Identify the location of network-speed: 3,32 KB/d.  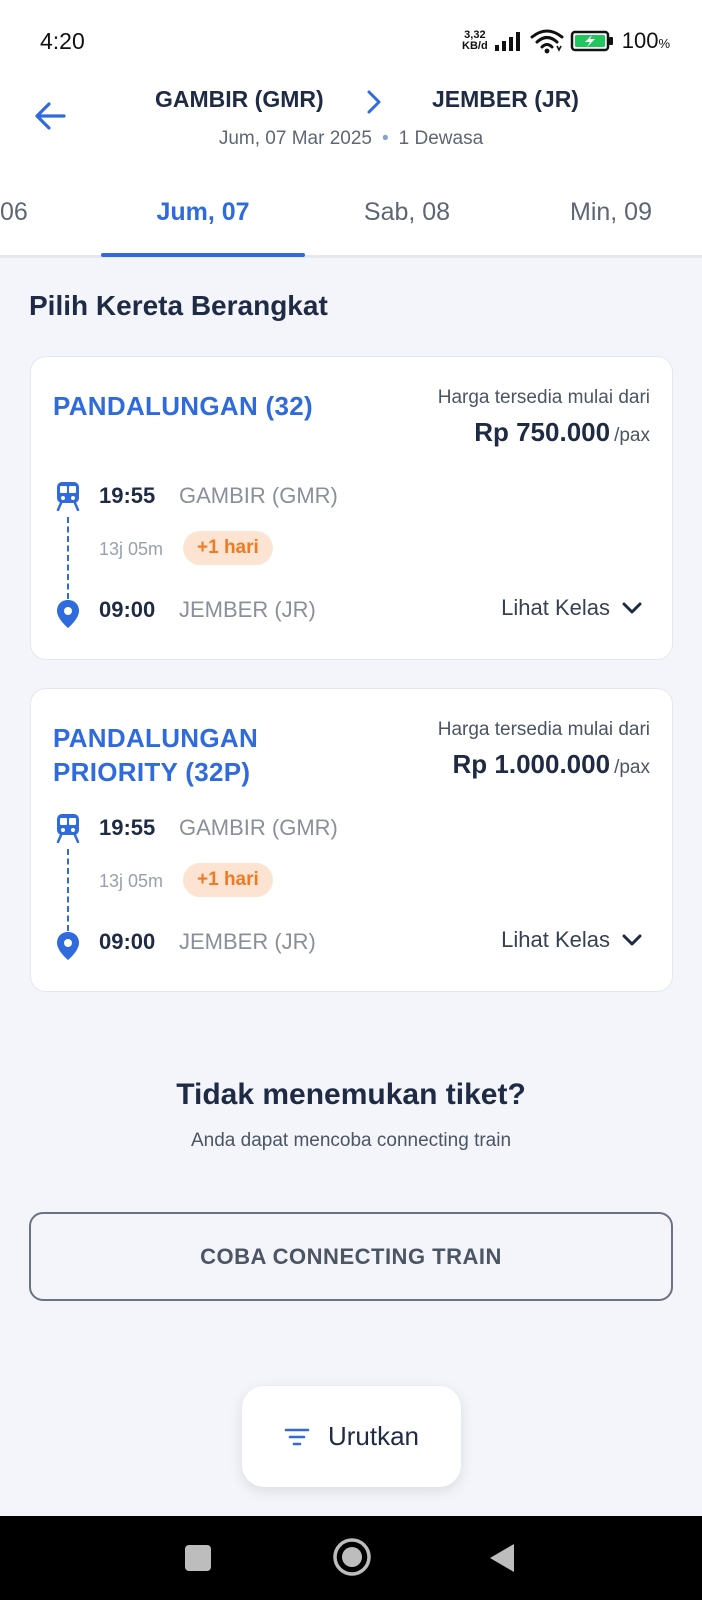
(475, 41).